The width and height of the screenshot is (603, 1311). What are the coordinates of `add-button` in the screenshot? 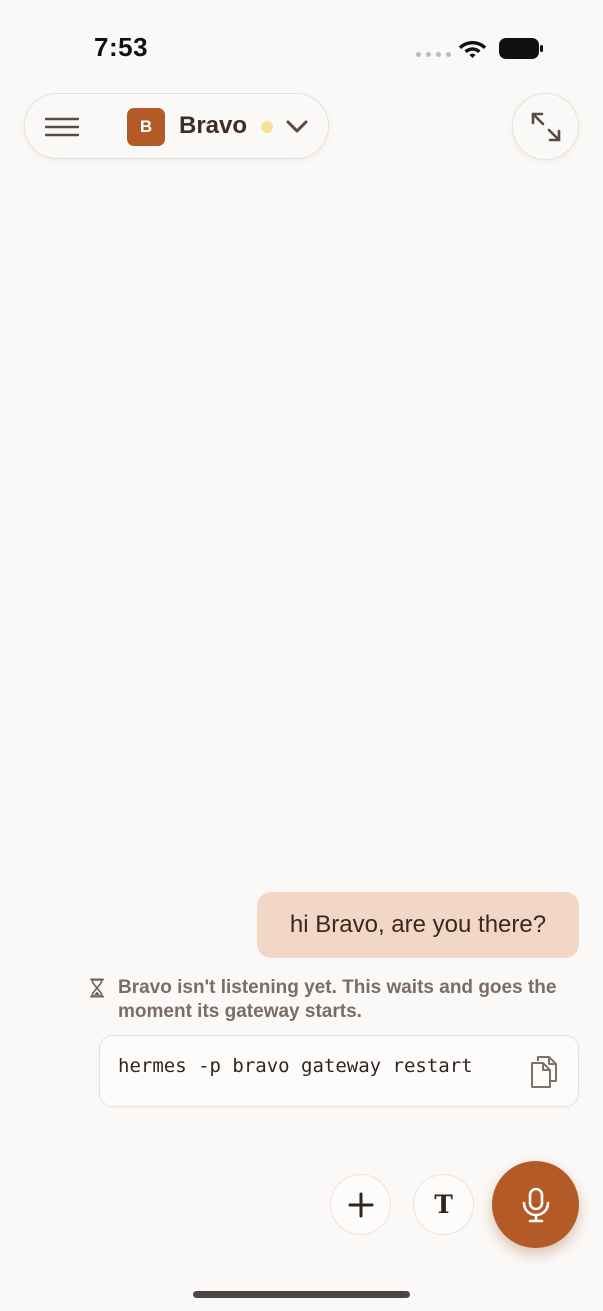 It's located at (360, 1204).